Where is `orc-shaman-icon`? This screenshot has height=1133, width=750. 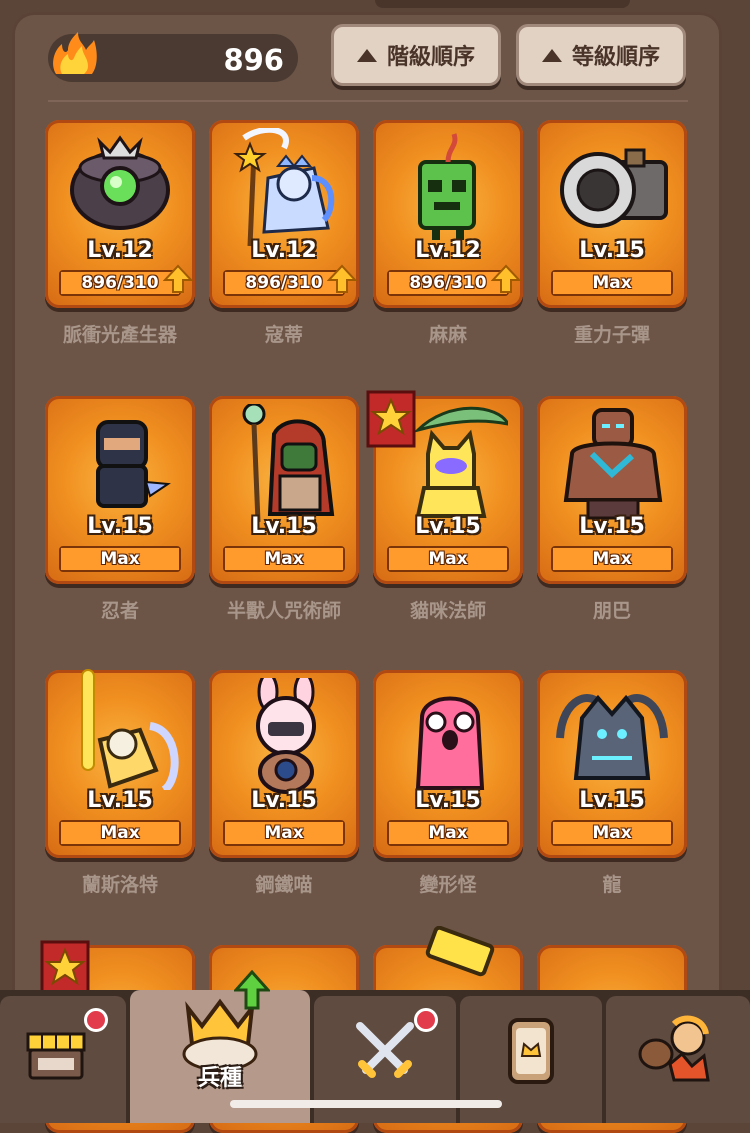
orc-shaman-icon is located at coordinates (288, 463).